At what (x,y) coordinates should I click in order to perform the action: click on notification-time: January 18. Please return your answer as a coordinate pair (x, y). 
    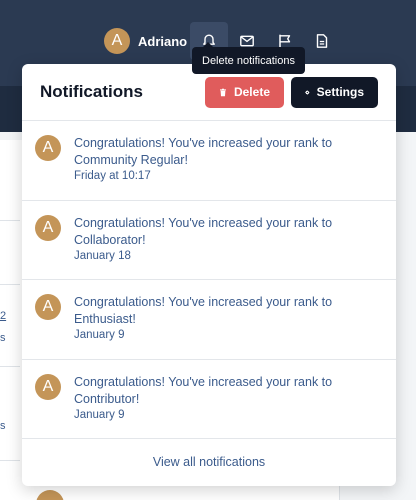
    Looking at the image, I should click on (102, 255).